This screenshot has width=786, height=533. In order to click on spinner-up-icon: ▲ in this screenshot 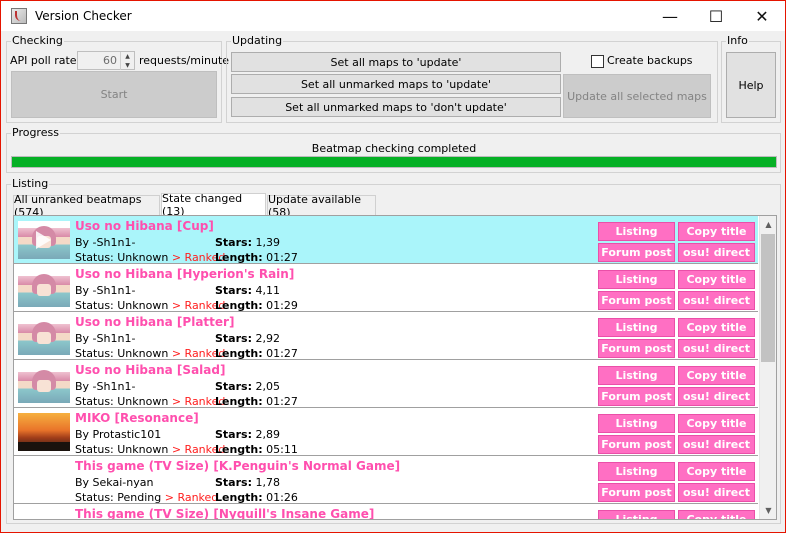, I will do `click(127, 56)`.